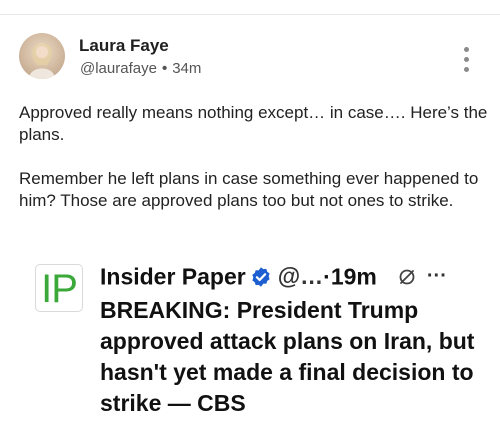 The width and height of the screenshot is (500, 439). Describe the element at coordinates (187, 68) in the screenshot. I see `post-time: 34m` at that location.